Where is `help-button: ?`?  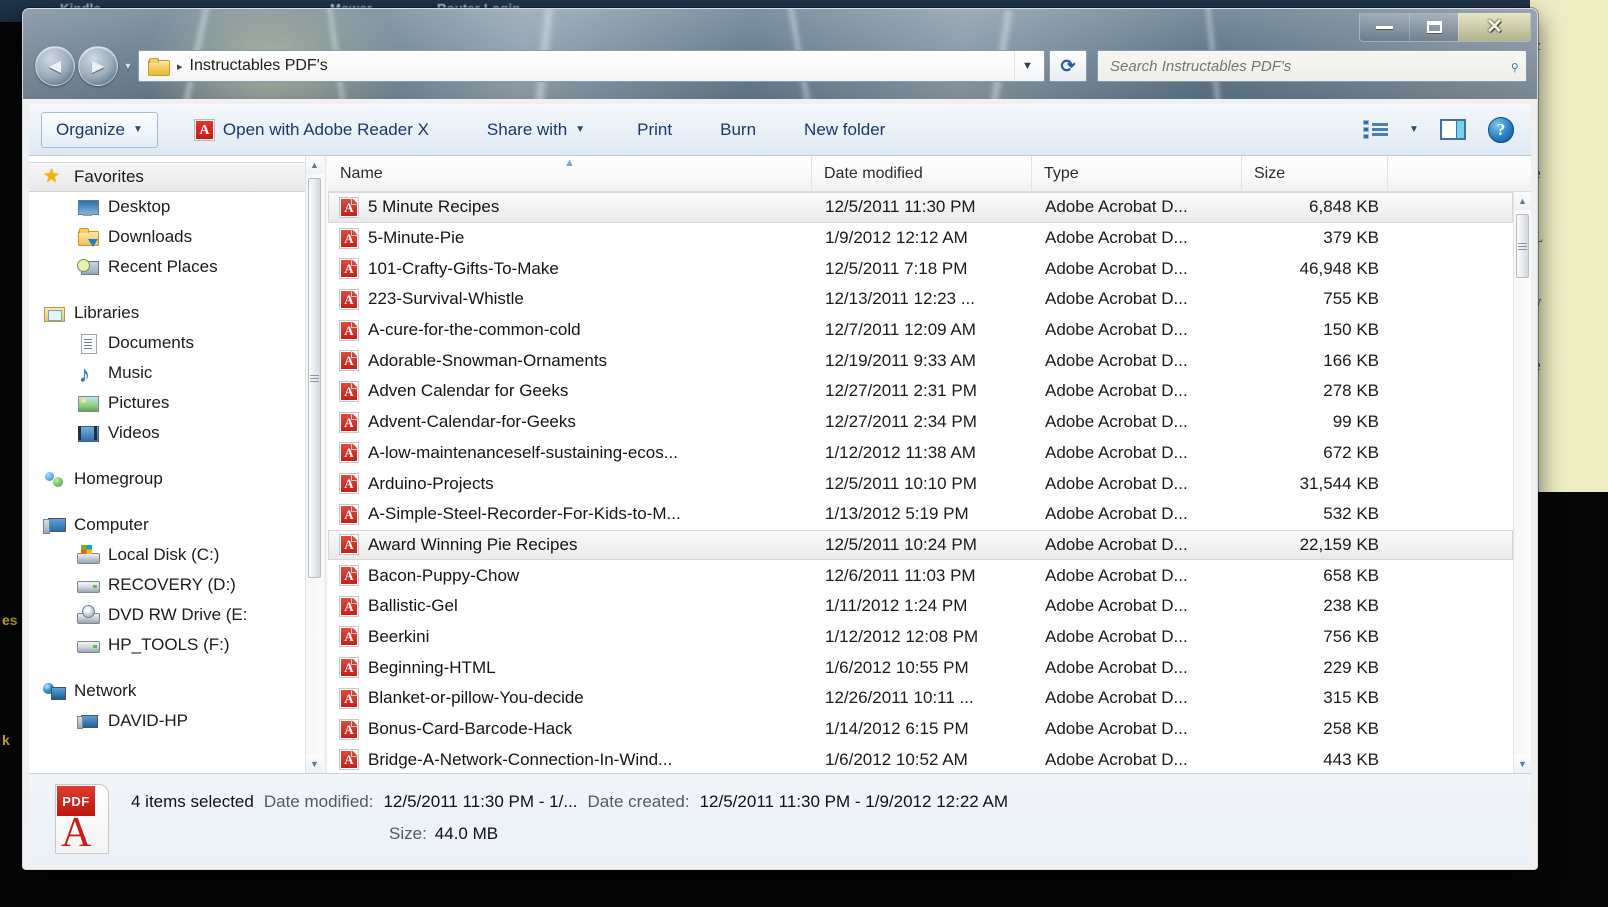 help-button: ? is located at coordinates (1501, 130).